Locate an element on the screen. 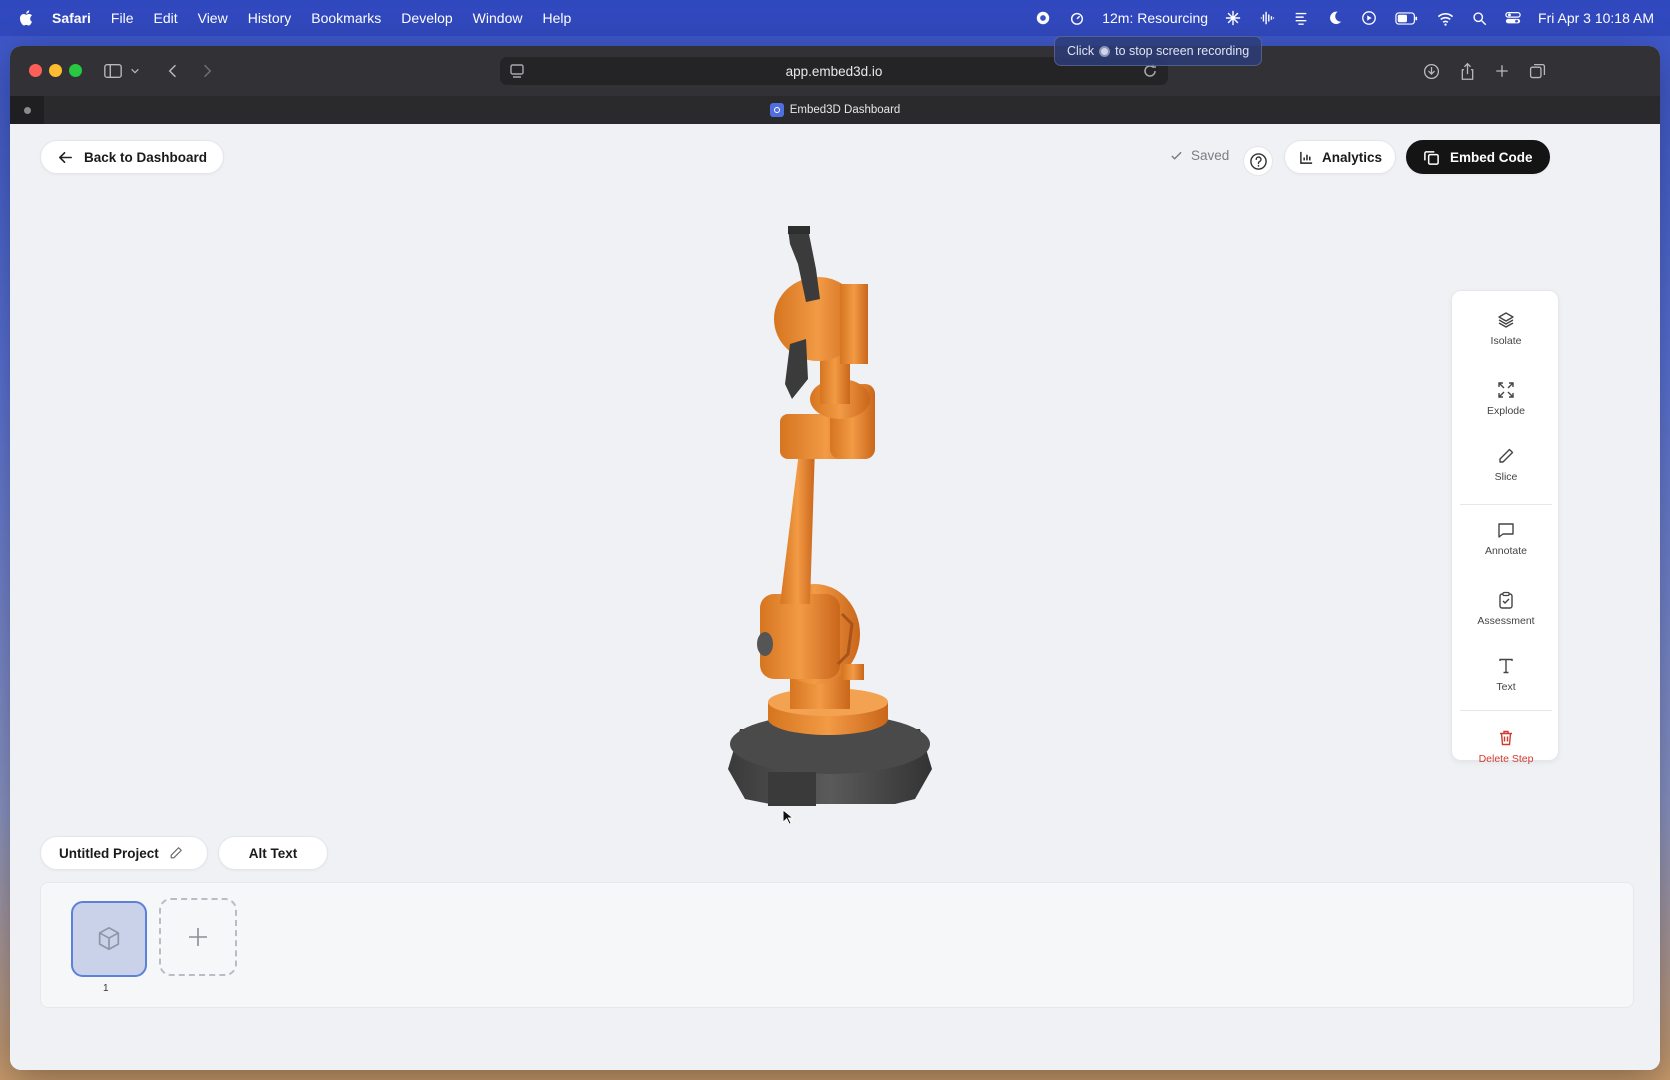 This screenshot has height=1080, width=1670. menu-bookmarks: Bookmarks is located at coordinates (346, 18).